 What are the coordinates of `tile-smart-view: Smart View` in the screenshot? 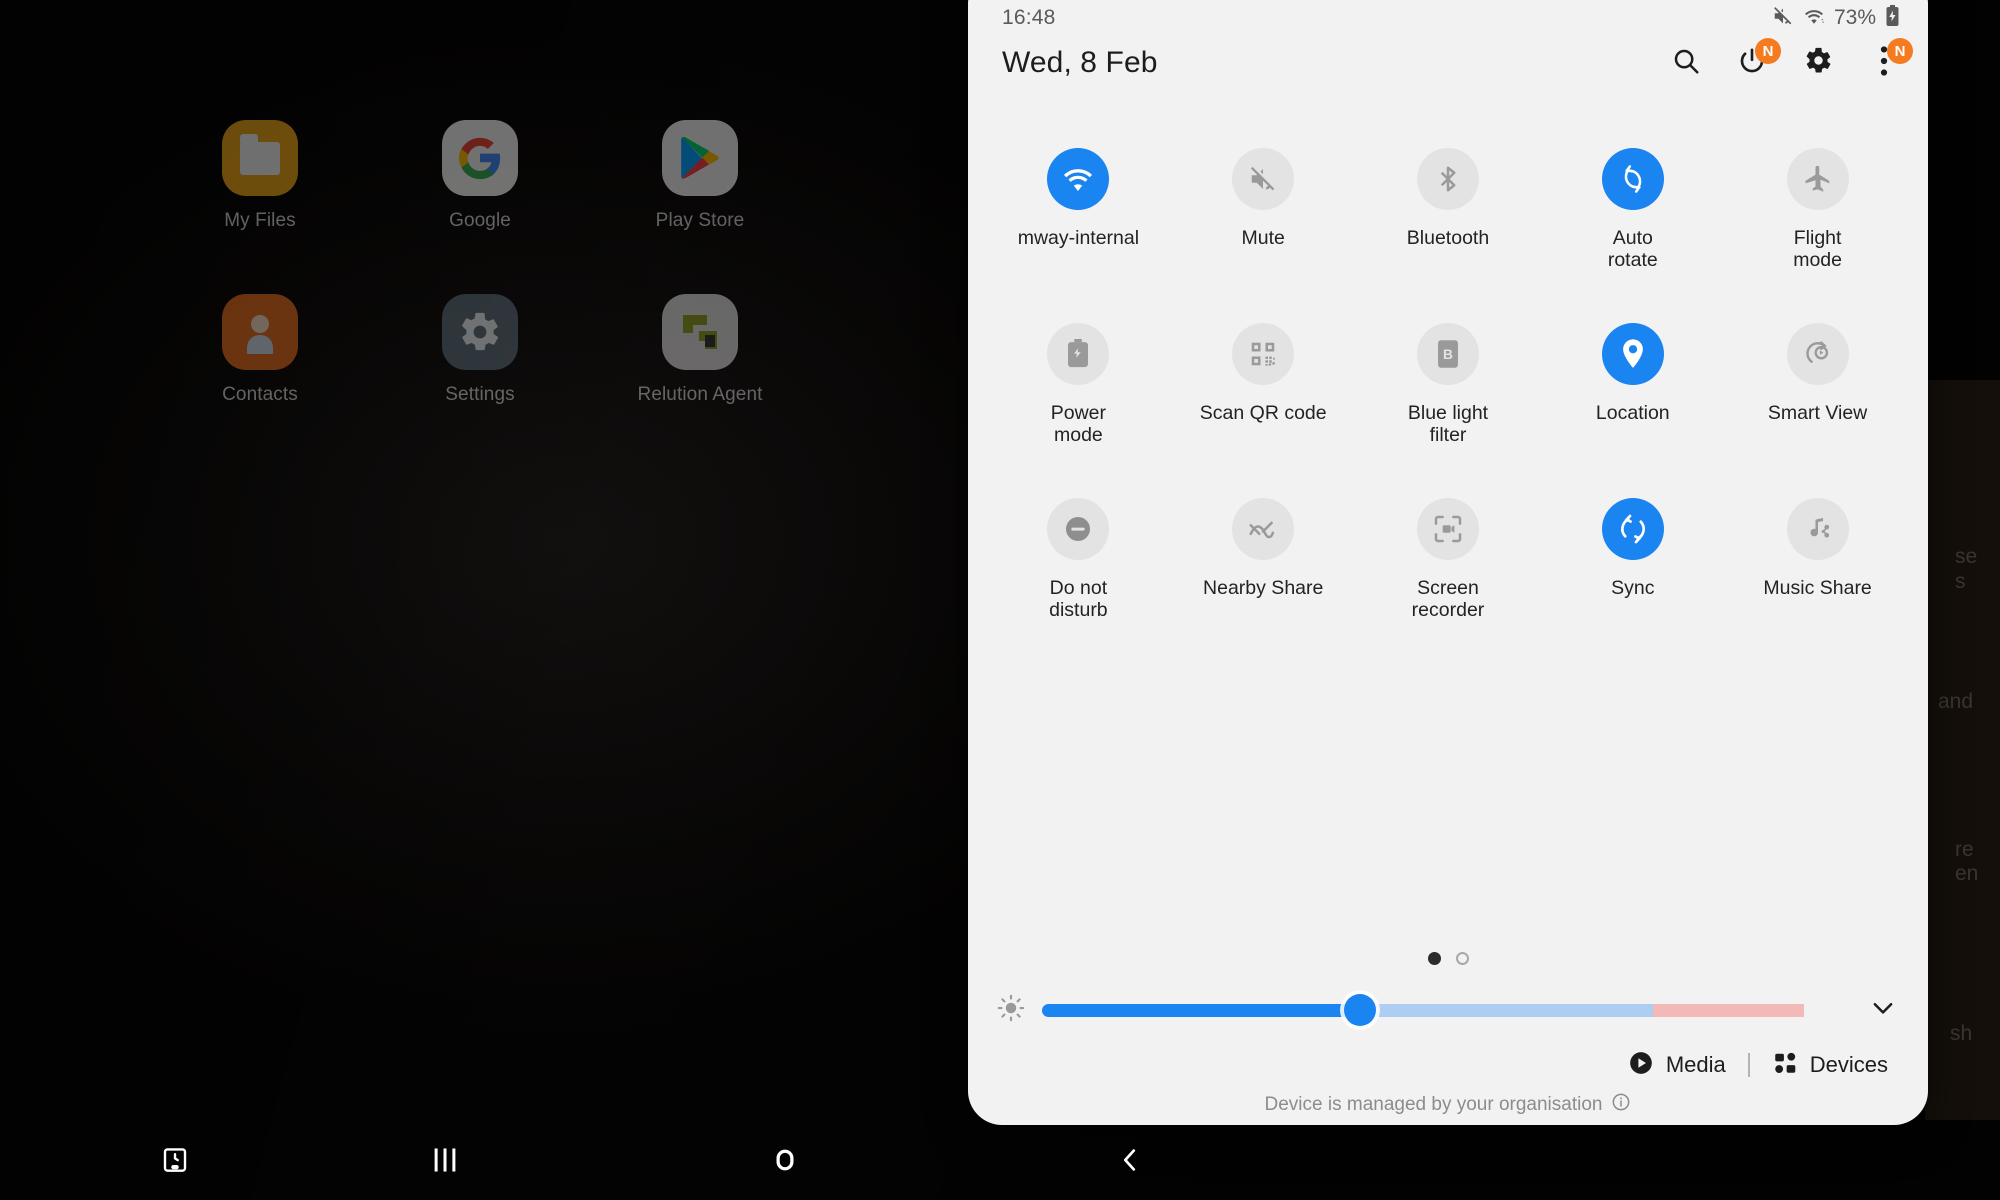 It's located at (1817, 384).